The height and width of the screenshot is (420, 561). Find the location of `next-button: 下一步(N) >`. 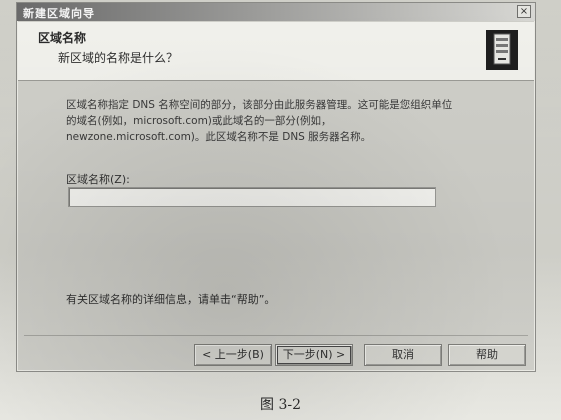

next-button: 下一步(N) > is located at coordinates (314, 355).